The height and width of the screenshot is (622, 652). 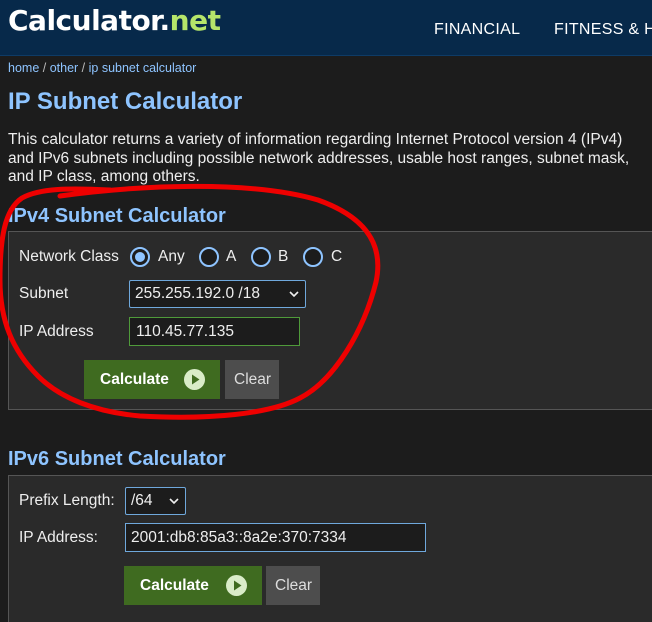 What do you see at coordinates (214, 331) in the screenshot?
I see `ipv4-address-input` at bounding box center [214, 331].